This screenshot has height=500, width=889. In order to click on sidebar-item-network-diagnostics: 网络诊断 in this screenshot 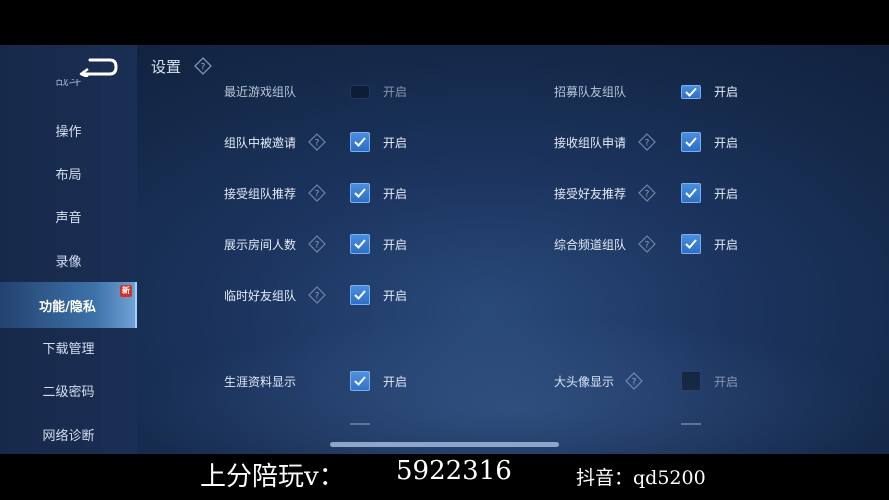, I will do `click(68, 434)`.